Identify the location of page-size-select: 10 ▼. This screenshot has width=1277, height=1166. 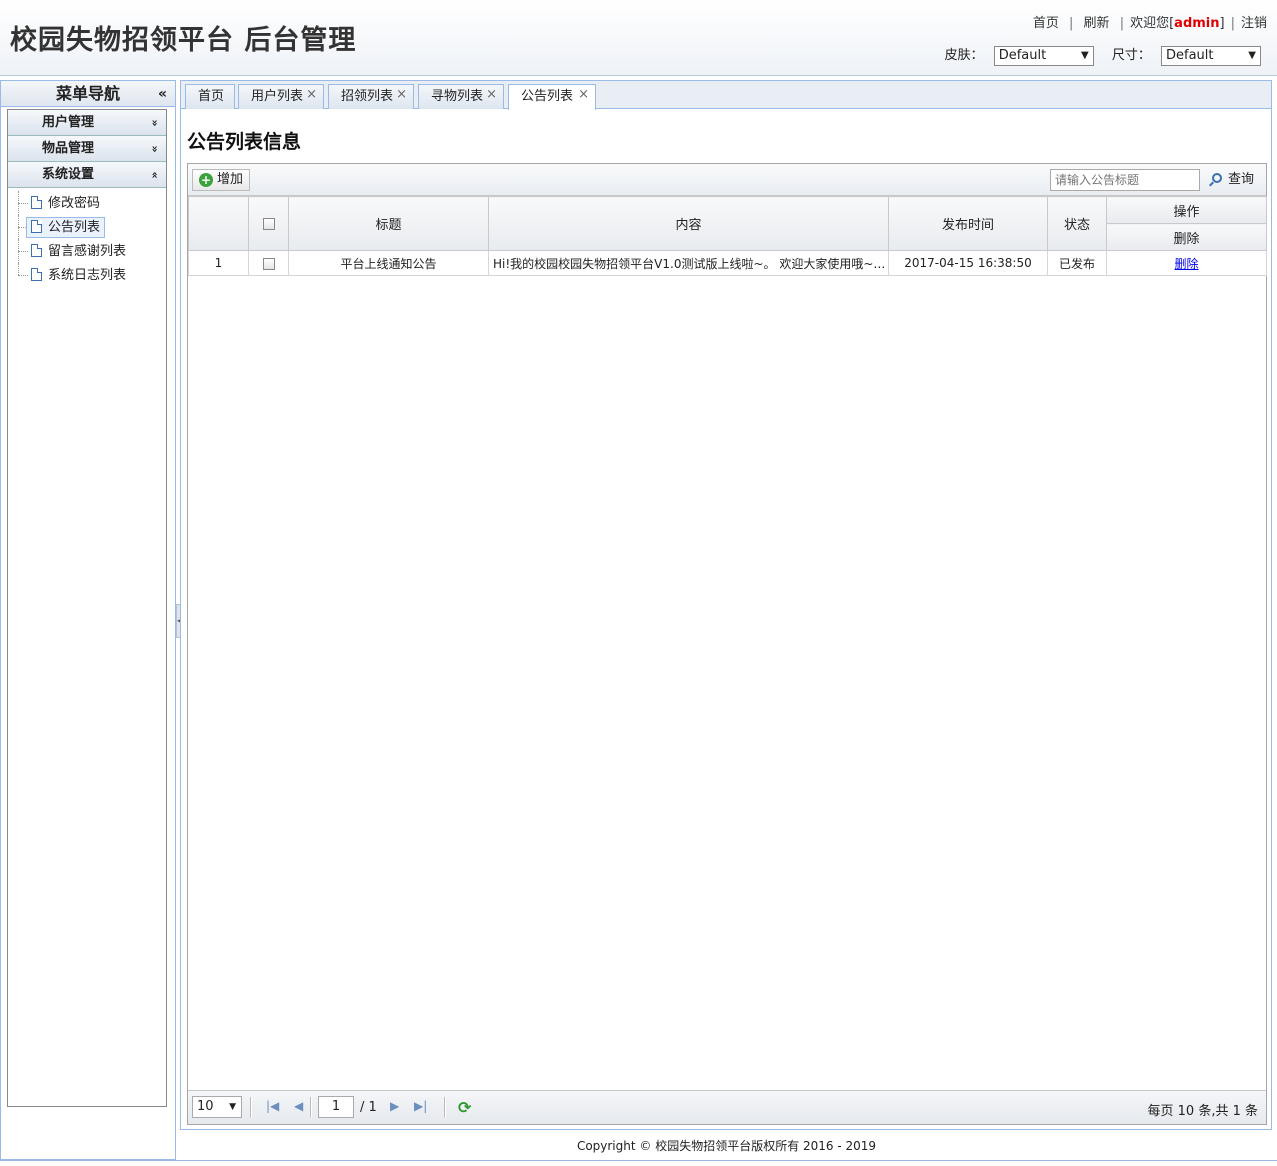
(217, 1107).